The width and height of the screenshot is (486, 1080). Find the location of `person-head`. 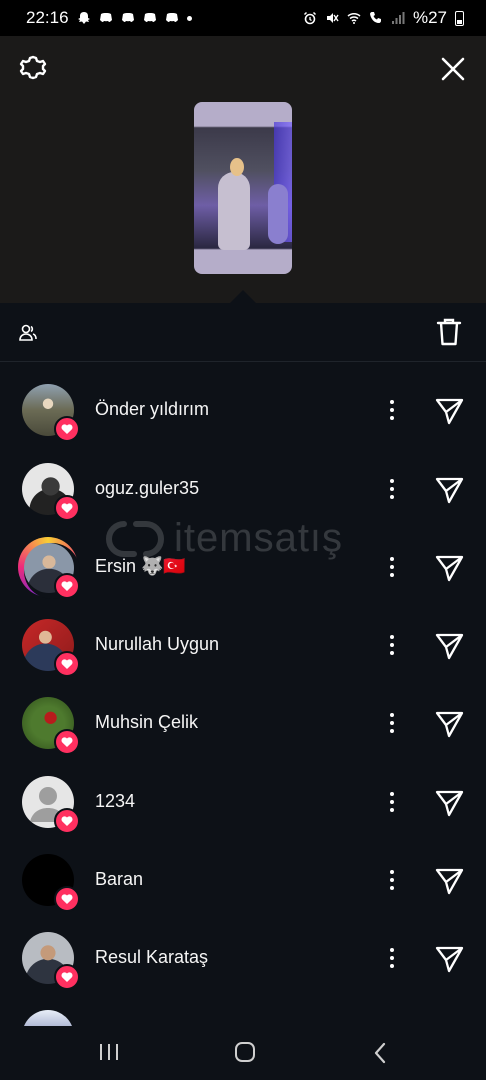

person-head is located at coordinates (237, 167).